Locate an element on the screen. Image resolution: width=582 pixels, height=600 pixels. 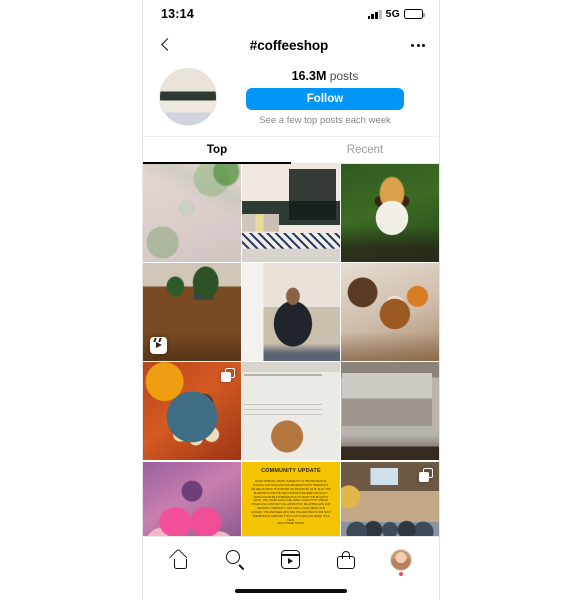
page-title: #coffeeshop is located at coordinates (289, 45).